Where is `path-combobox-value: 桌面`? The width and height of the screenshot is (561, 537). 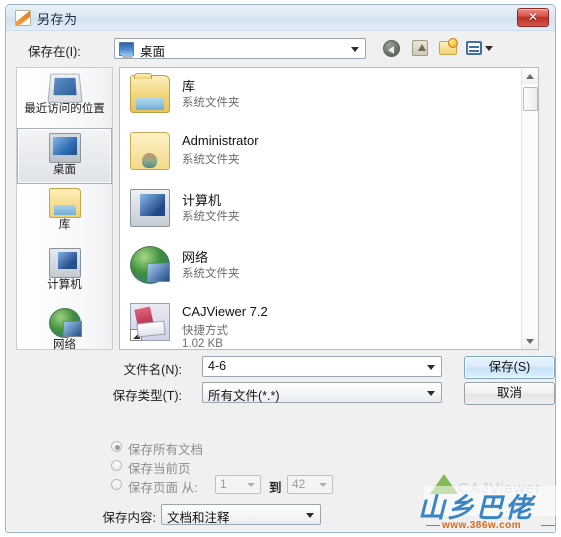 path-combobox-value: 桌面 is located at coordinates (153, 52).